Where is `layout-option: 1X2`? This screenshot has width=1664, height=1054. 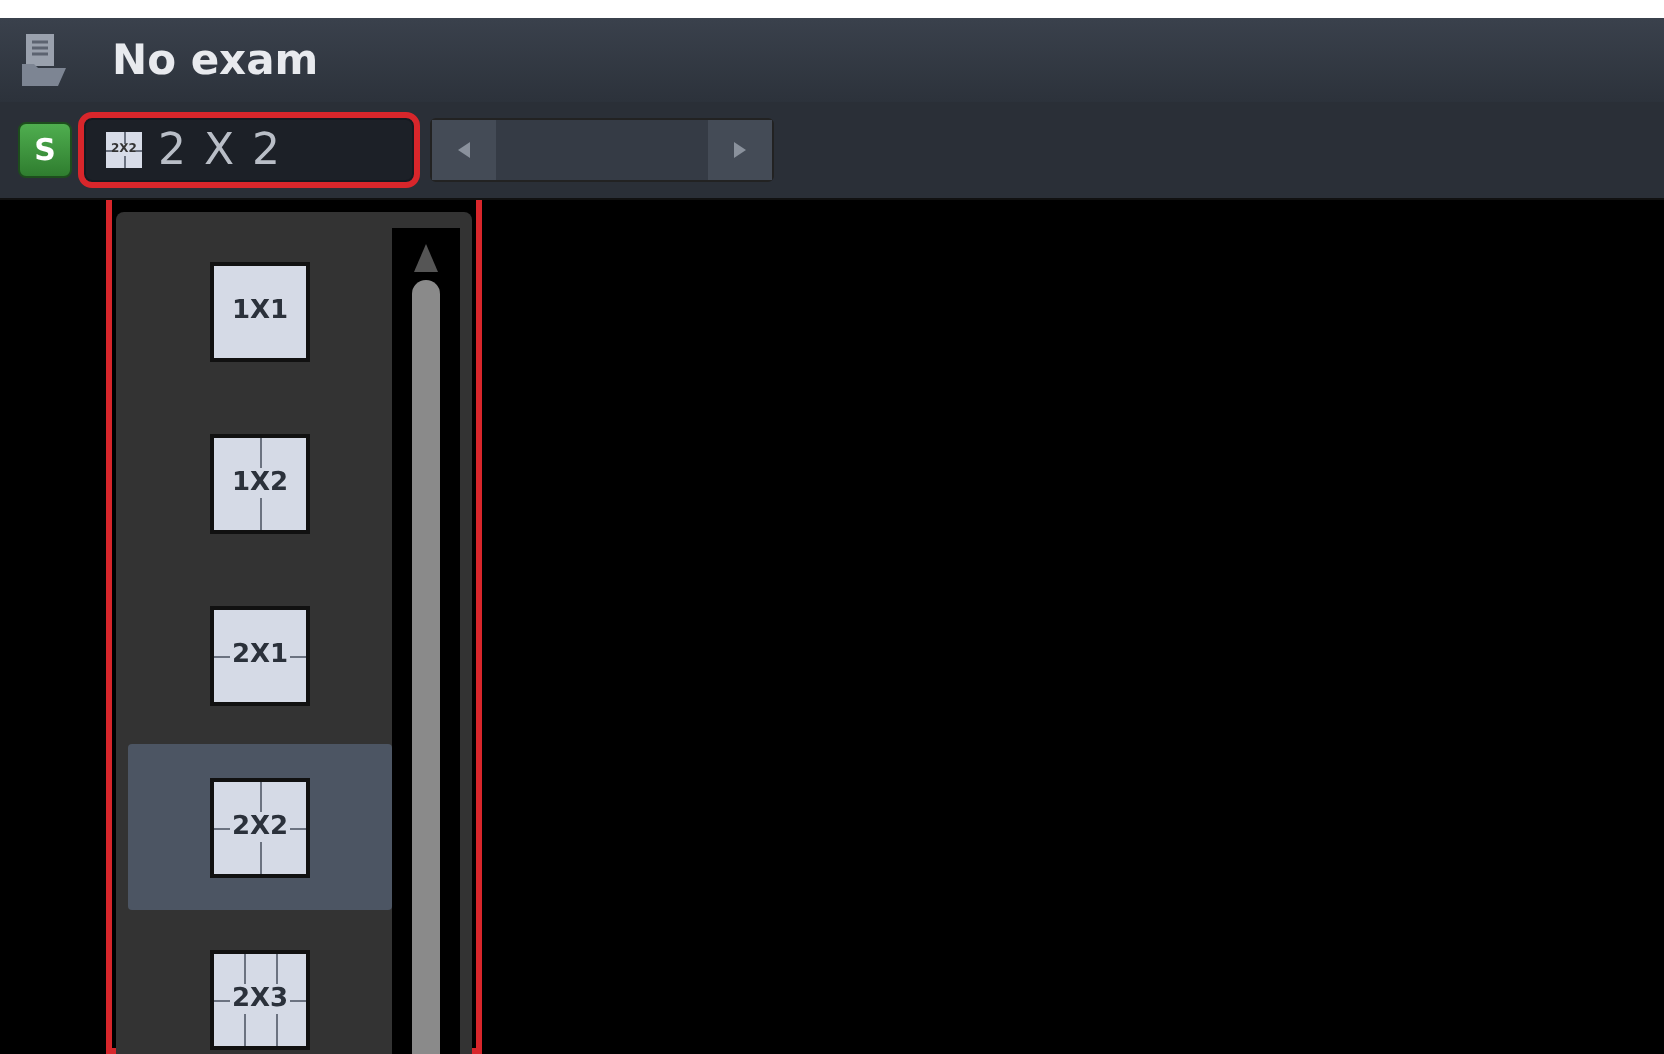
layout-option: 1X2 is located at coordinates (260, 483).